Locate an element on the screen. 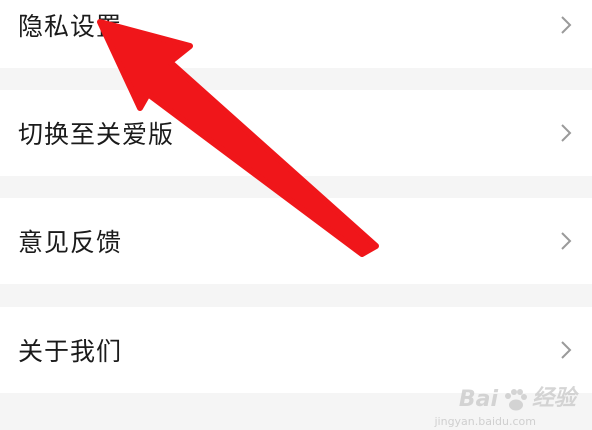  watermark-brand-suffix: 经验 is located at coordinates (553, 398).